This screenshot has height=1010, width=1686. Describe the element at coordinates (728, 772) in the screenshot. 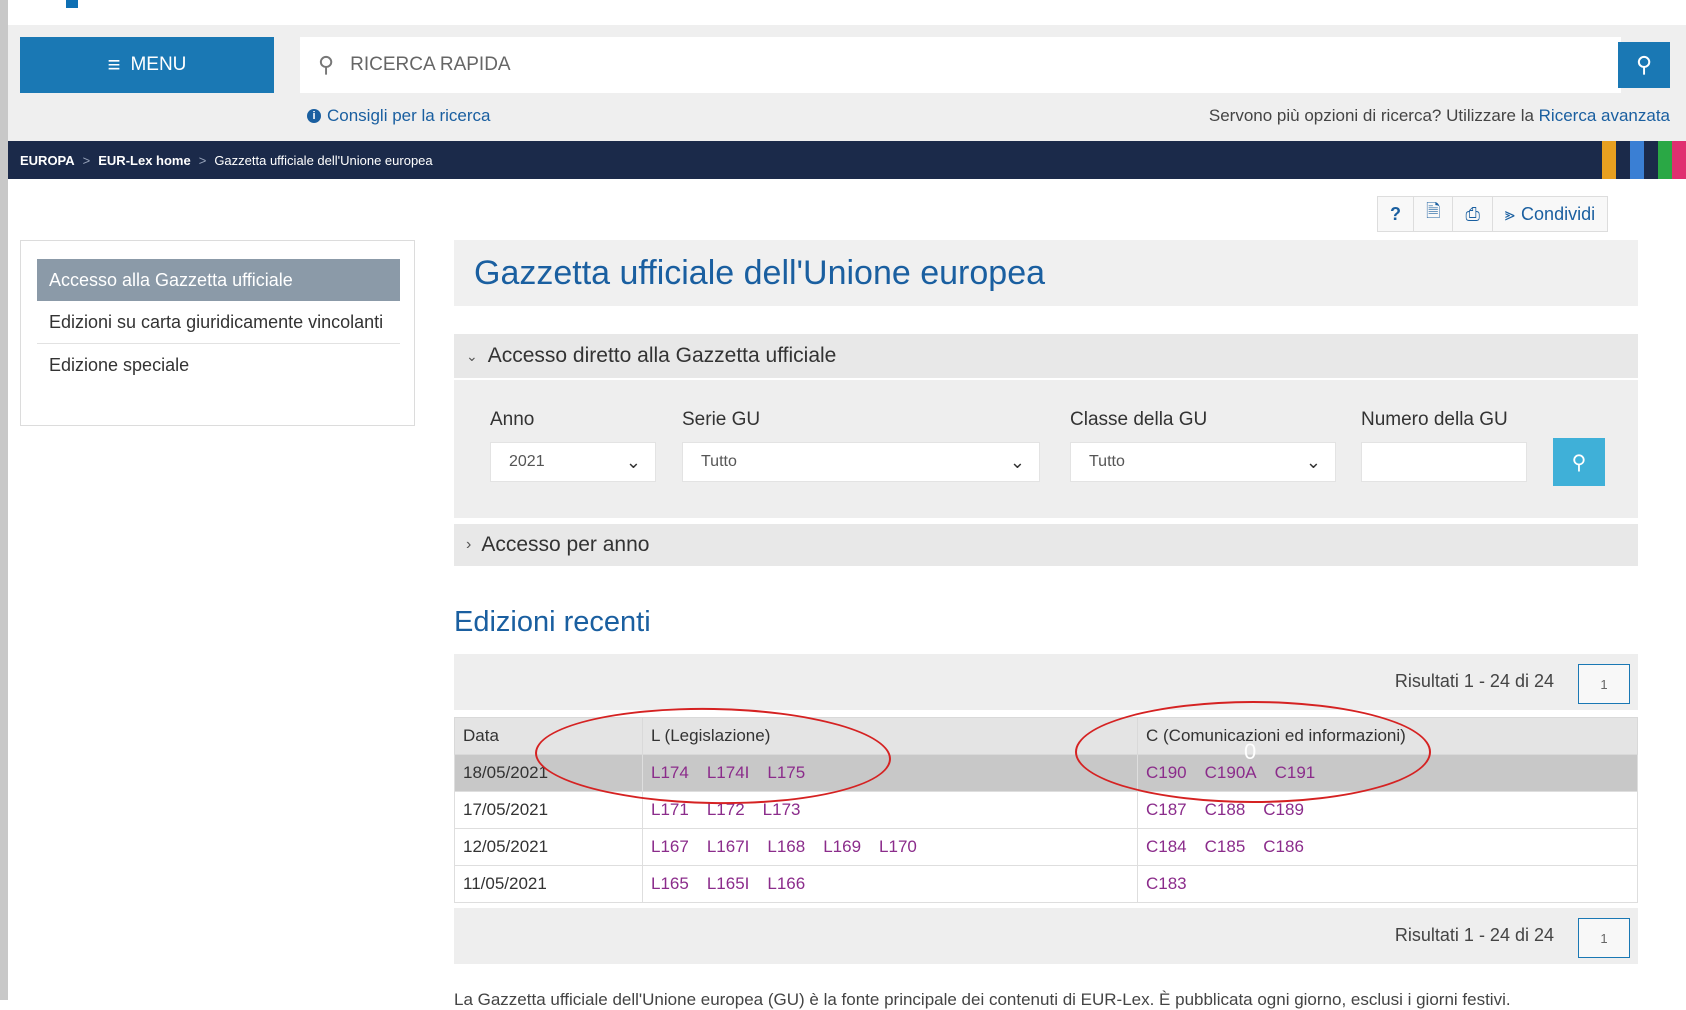

I see `edition-link: L174I` at that location.